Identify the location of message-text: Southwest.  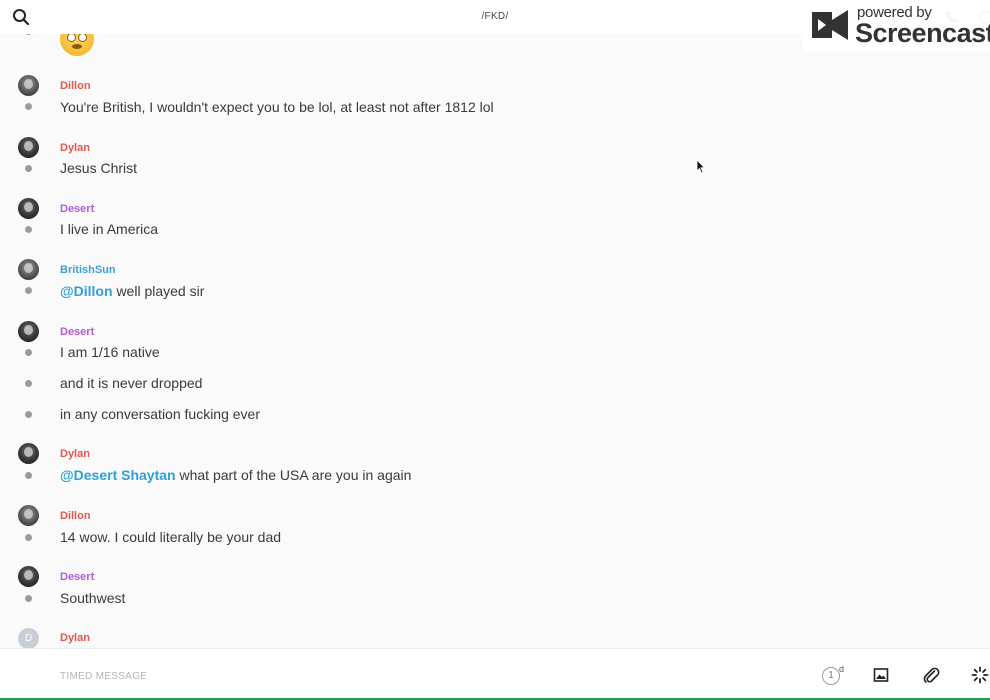
(93, 598).